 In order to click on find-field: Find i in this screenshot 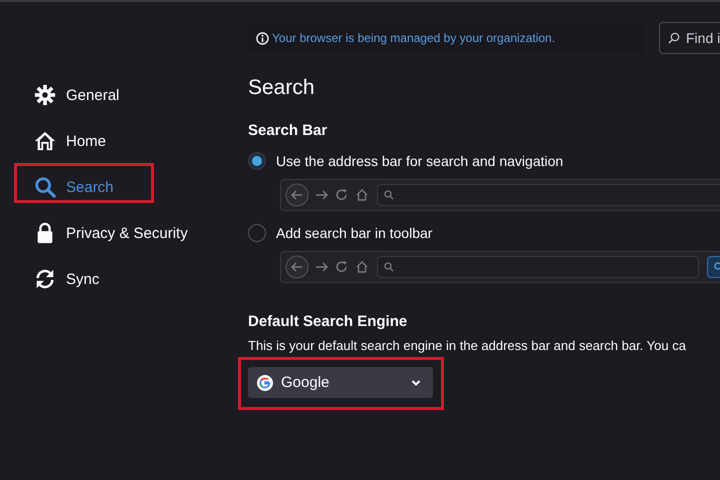, I will do `click(689, 38)`.